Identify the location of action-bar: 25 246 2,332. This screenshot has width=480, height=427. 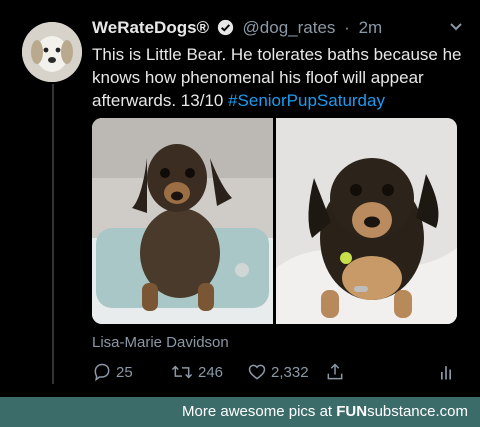
(277, 374).